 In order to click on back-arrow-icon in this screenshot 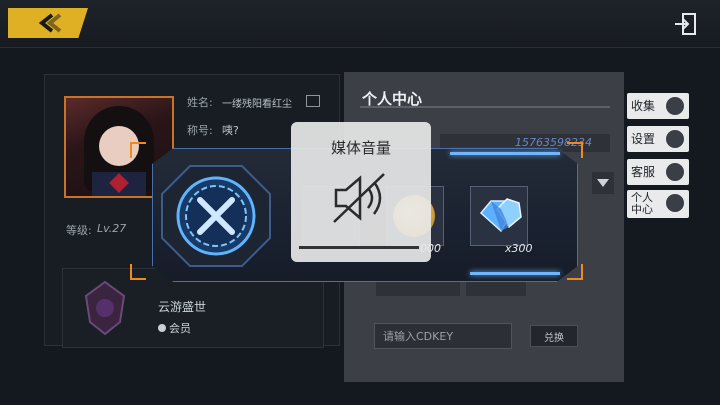, I will do `click(50, 23)`.